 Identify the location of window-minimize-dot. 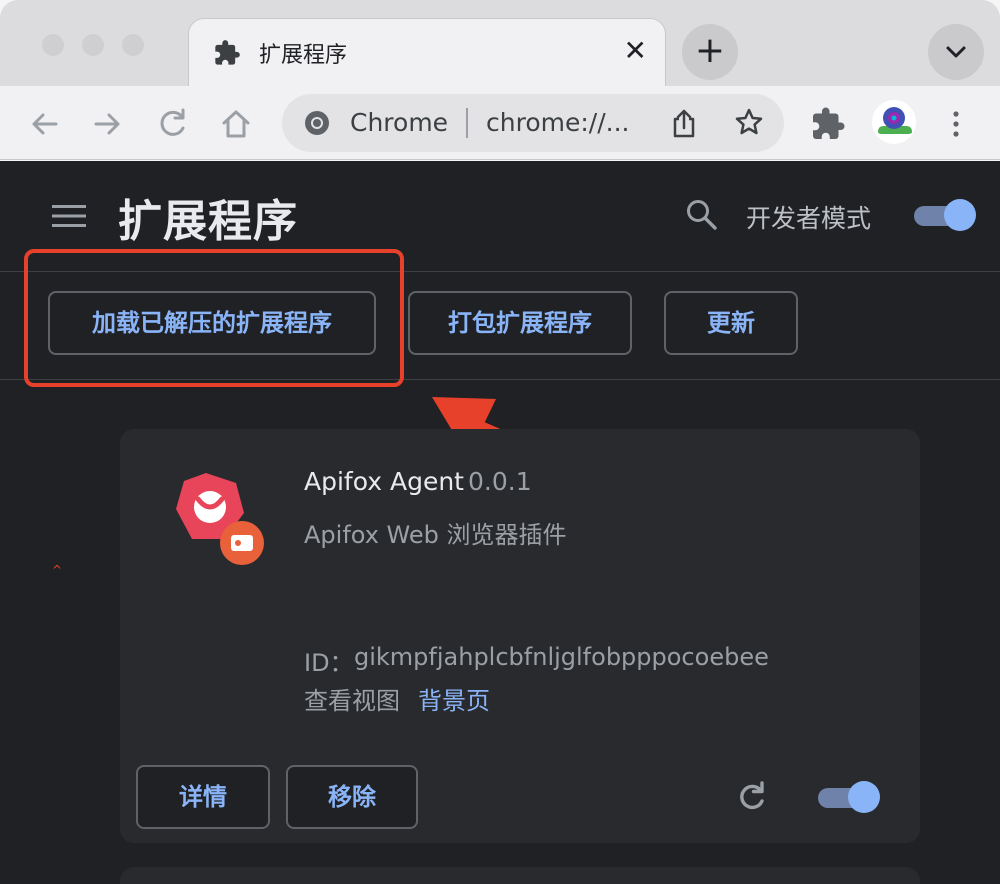
(93, 45).